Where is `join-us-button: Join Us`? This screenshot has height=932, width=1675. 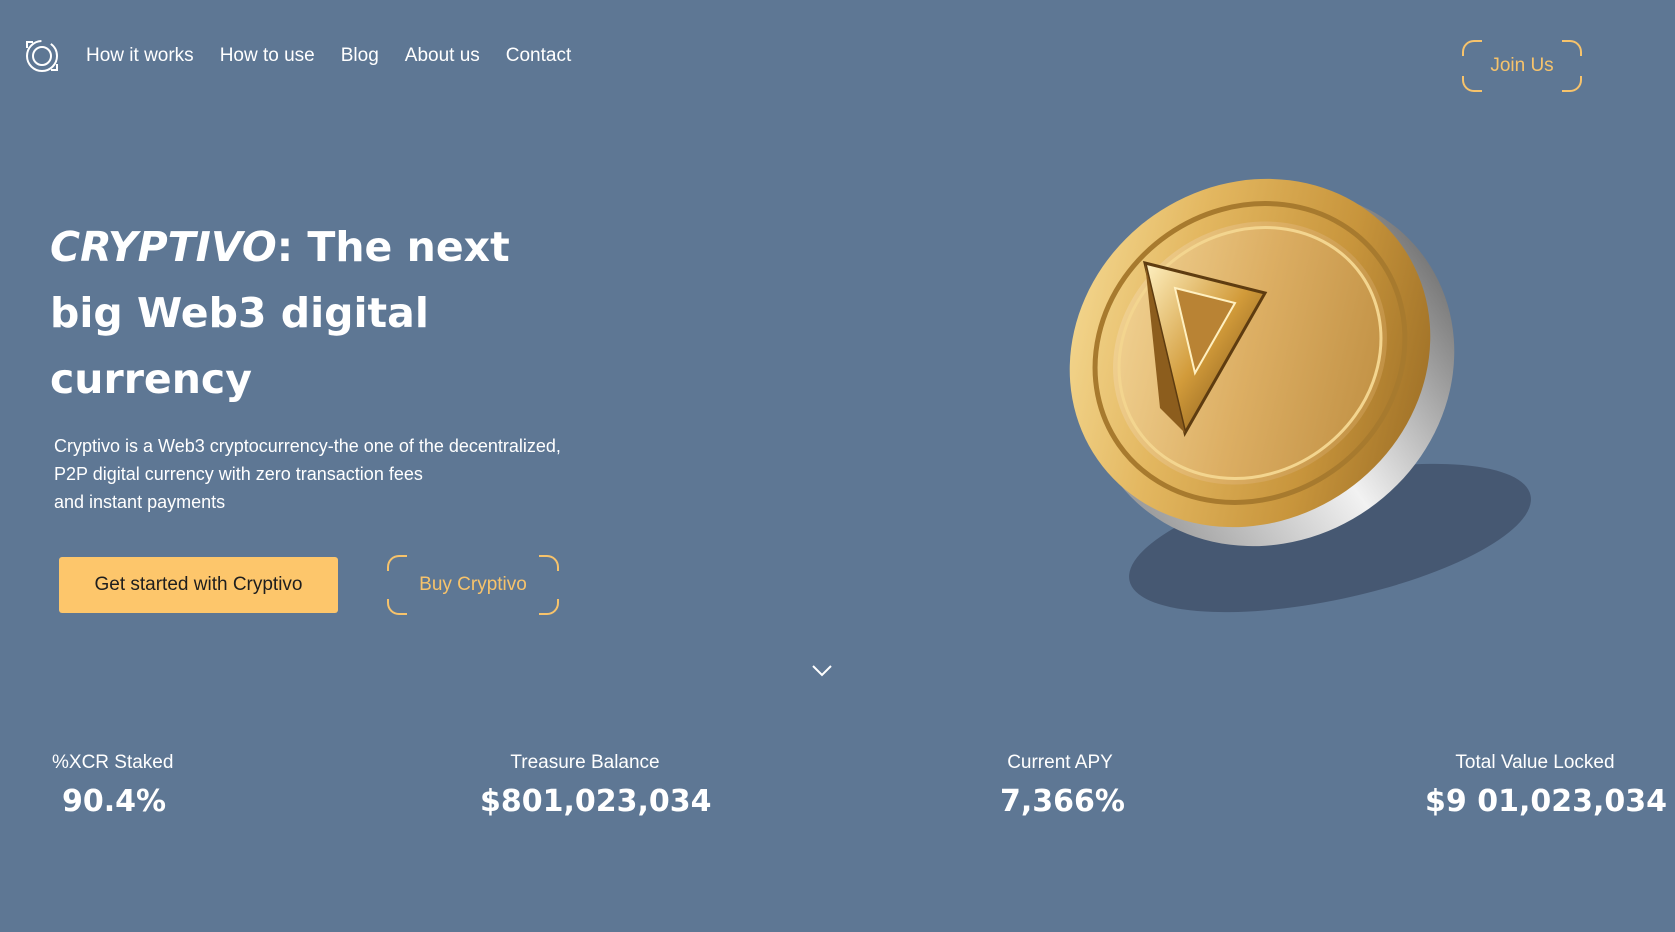
join-us-button: Join Us is located at coordinates (1522, 66).